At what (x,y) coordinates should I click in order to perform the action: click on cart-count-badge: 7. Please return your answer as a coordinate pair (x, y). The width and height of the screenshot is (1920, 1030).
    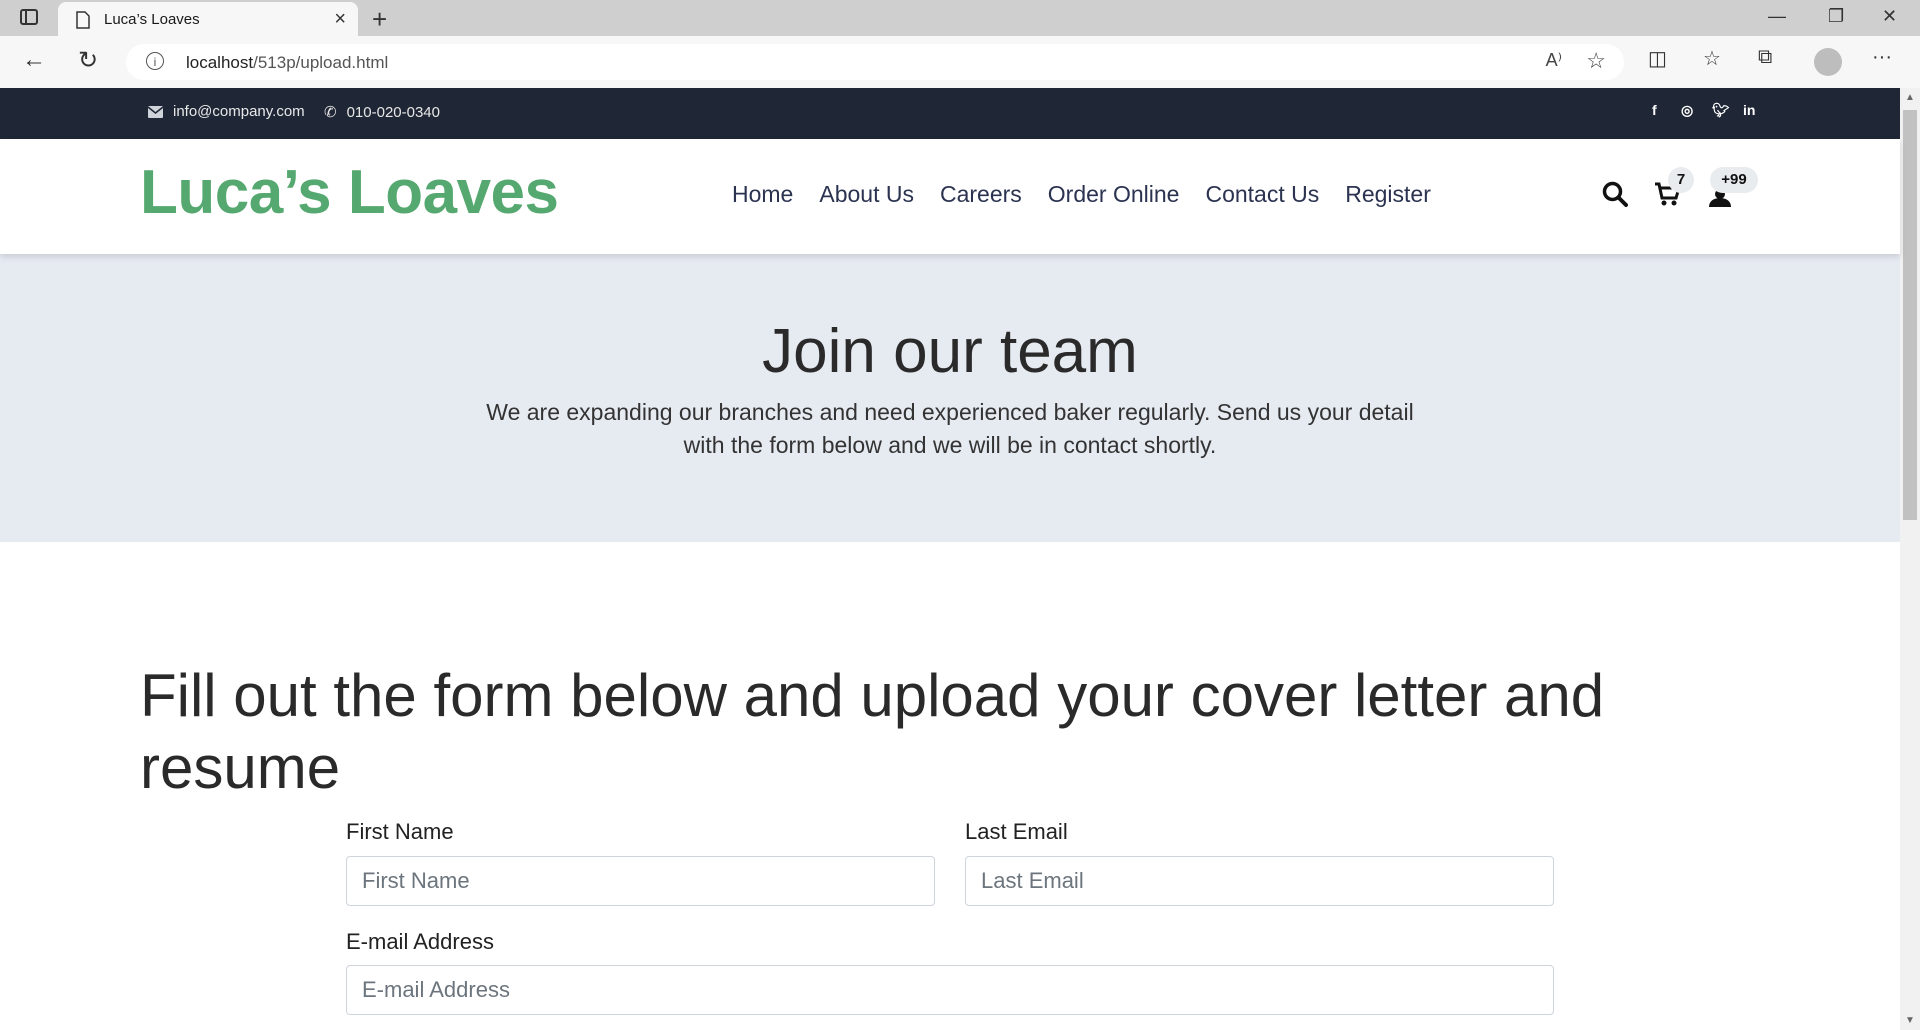
    Looking at the image, I should click on (1681, 180).